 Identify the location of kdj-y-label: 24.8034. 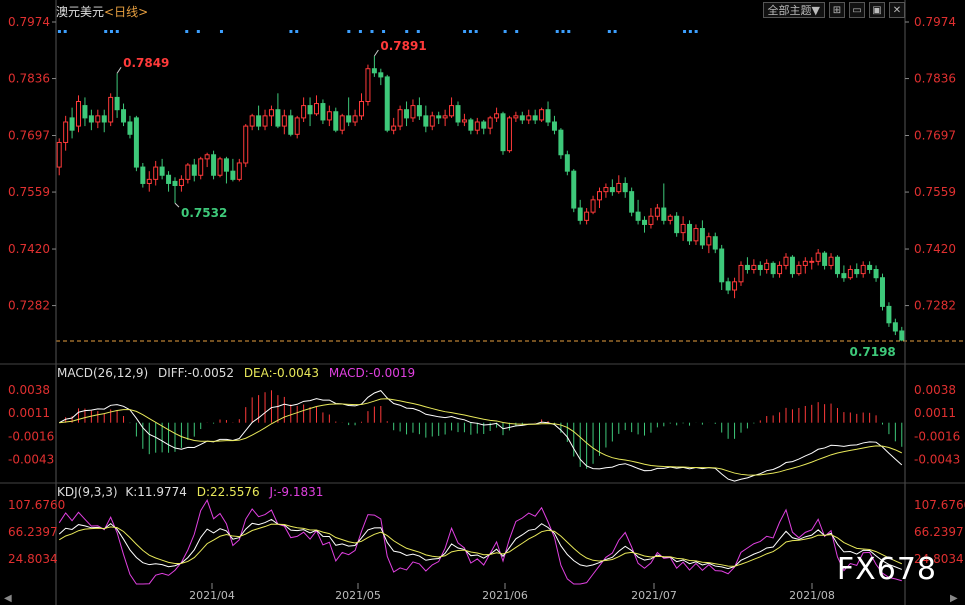
(33, 559).